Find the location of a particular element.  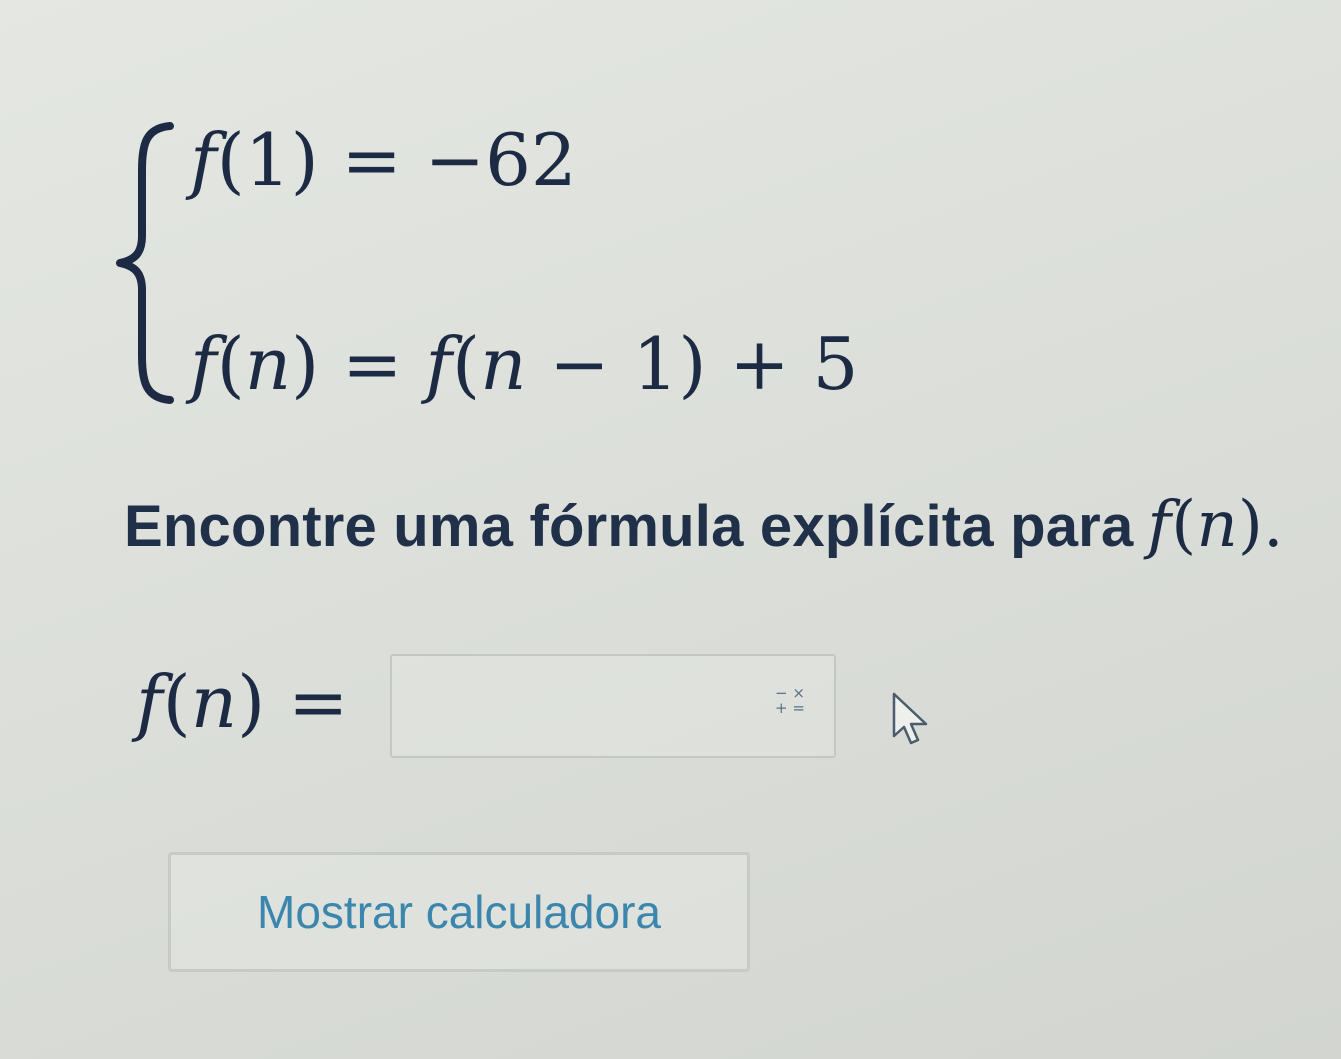

base-case-value: −62 is located at coordinates (500, 160).